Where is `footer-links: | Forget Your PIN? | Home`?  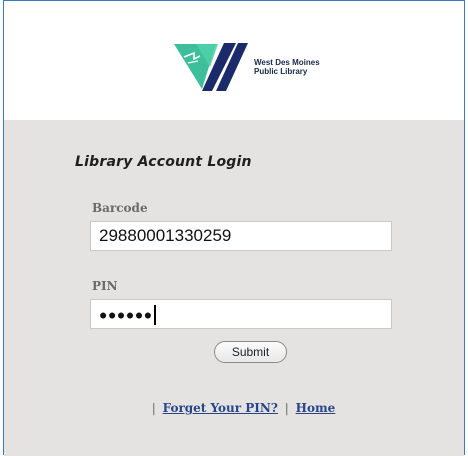 footer-links: | Forget Your PIN? | Home is located at coordinates (234, 408).